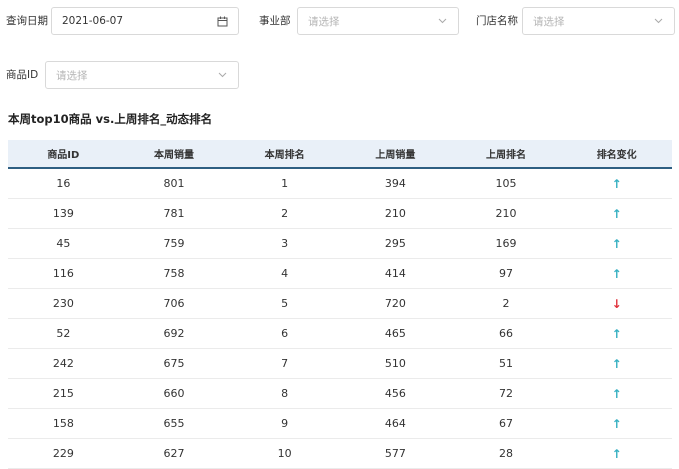 Image resolution: width=679 pixels, height=469 pixels. What do you see at coordinates (506, 183) in the screenshot?
I see `cell-last-week-rank: 105` at bounding box center [506, 183].